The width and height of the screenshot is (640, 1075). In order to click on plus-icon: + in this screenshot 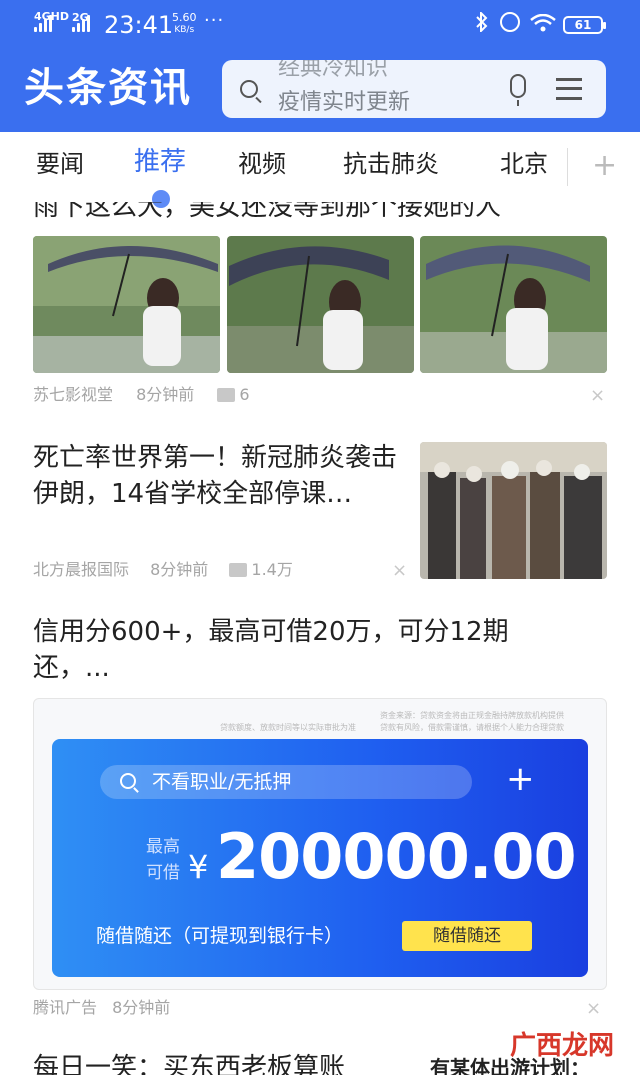, I will do `click(520, 779)`.